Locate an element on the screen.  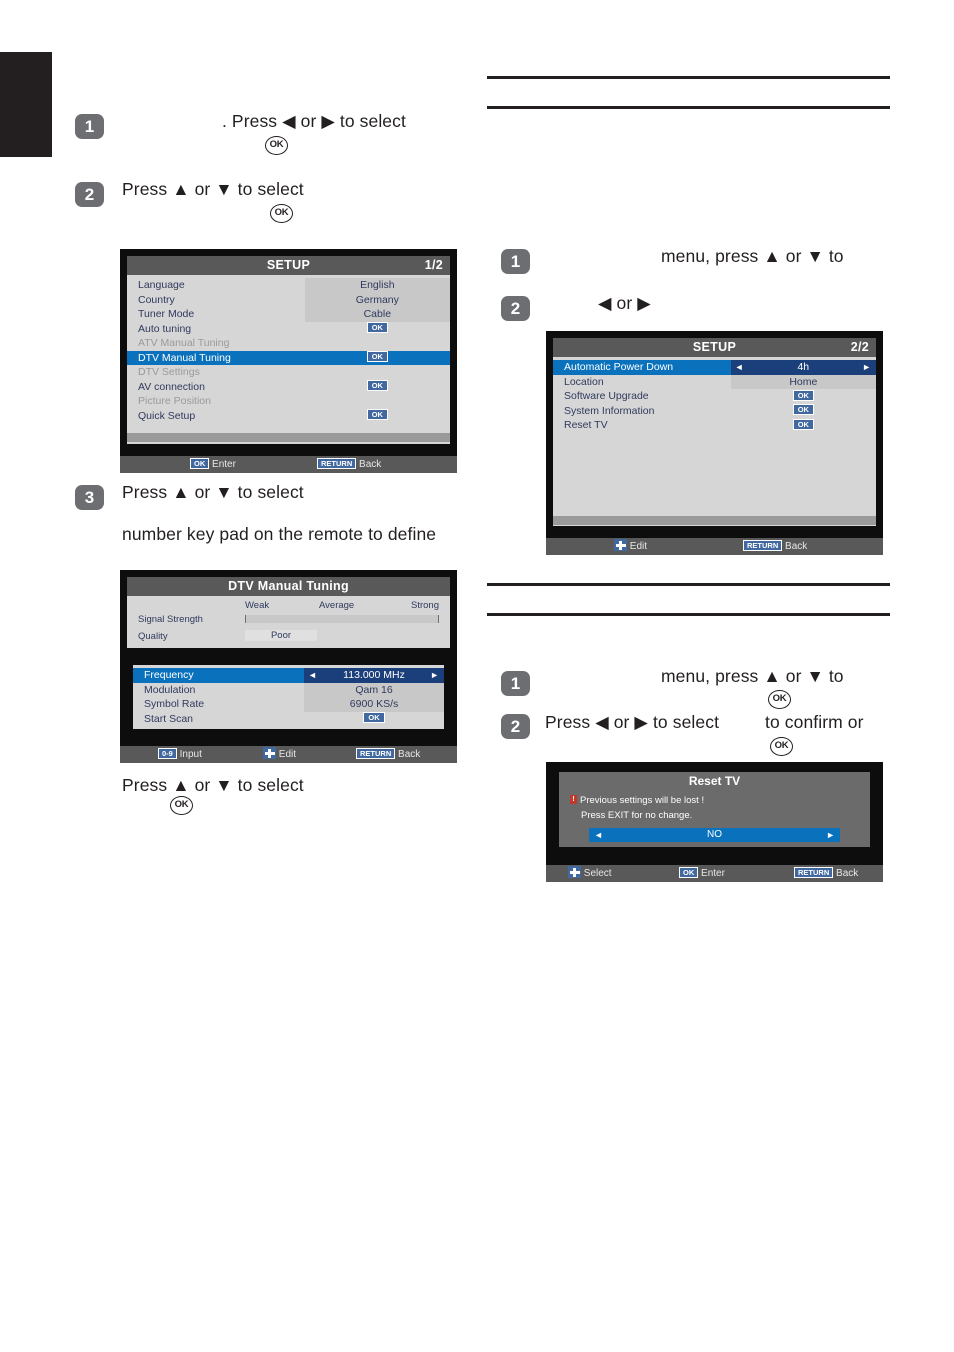
row-value: Germany is located at coordinates (377, 299).